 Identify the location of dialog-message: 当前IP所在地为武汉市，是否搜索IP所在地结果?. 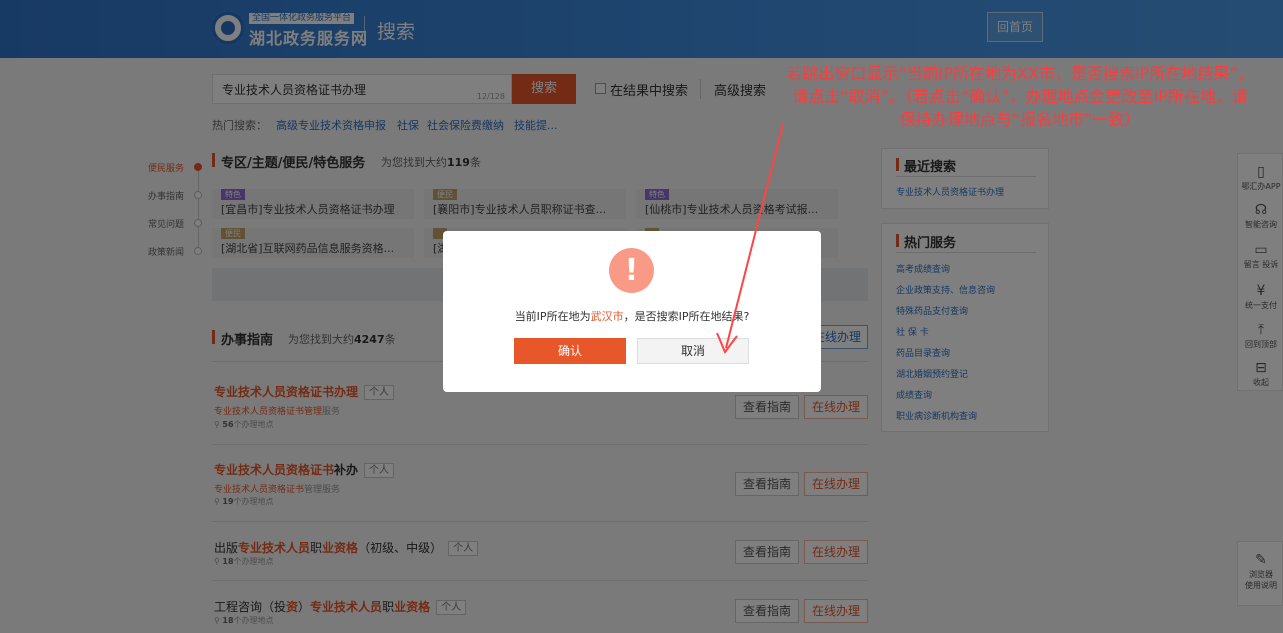
(632, 316).